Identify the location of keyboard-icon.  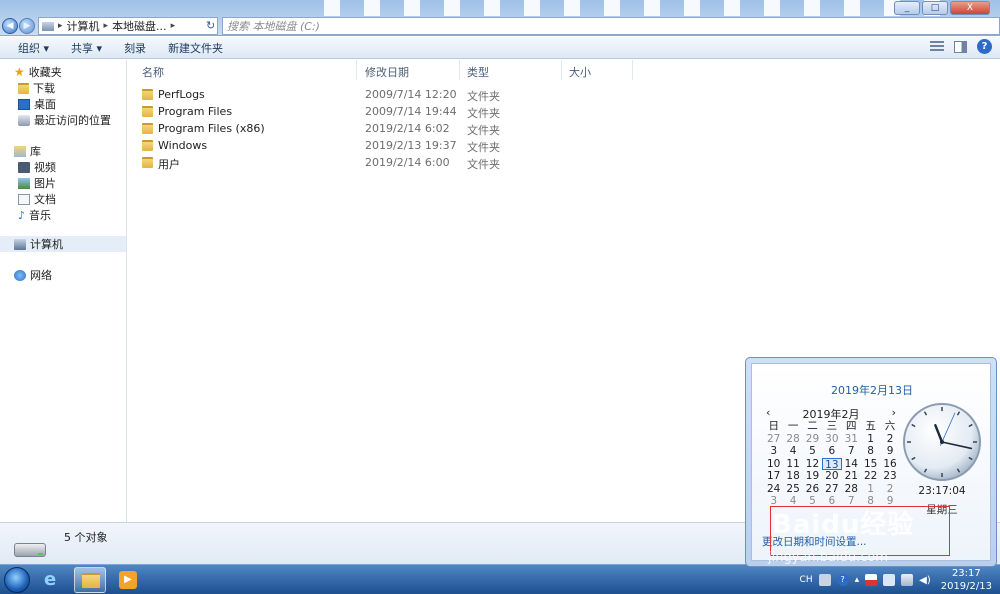
(824, 580).